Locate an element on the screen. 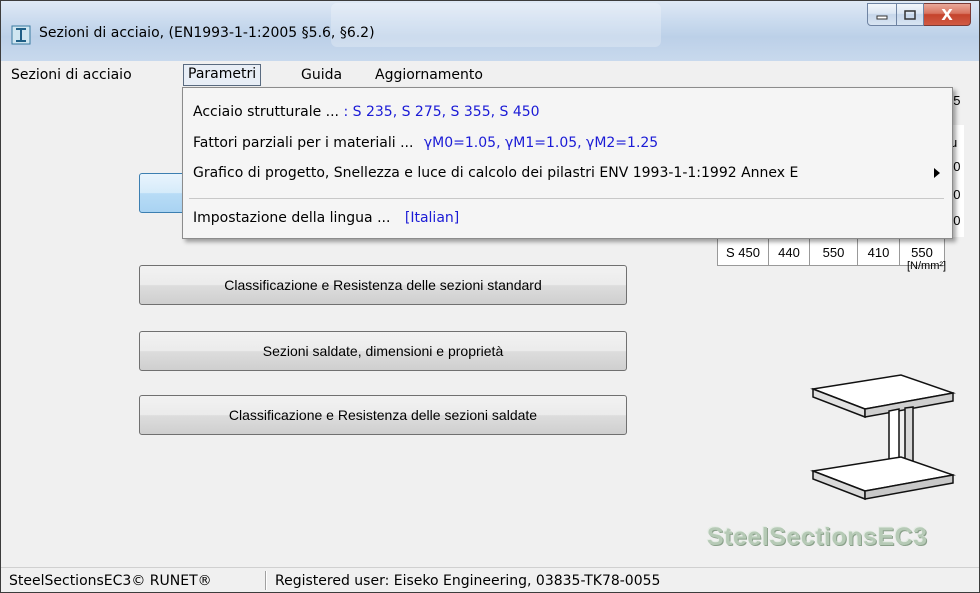  table-cell: 550 is located at coordinates (834, 252).